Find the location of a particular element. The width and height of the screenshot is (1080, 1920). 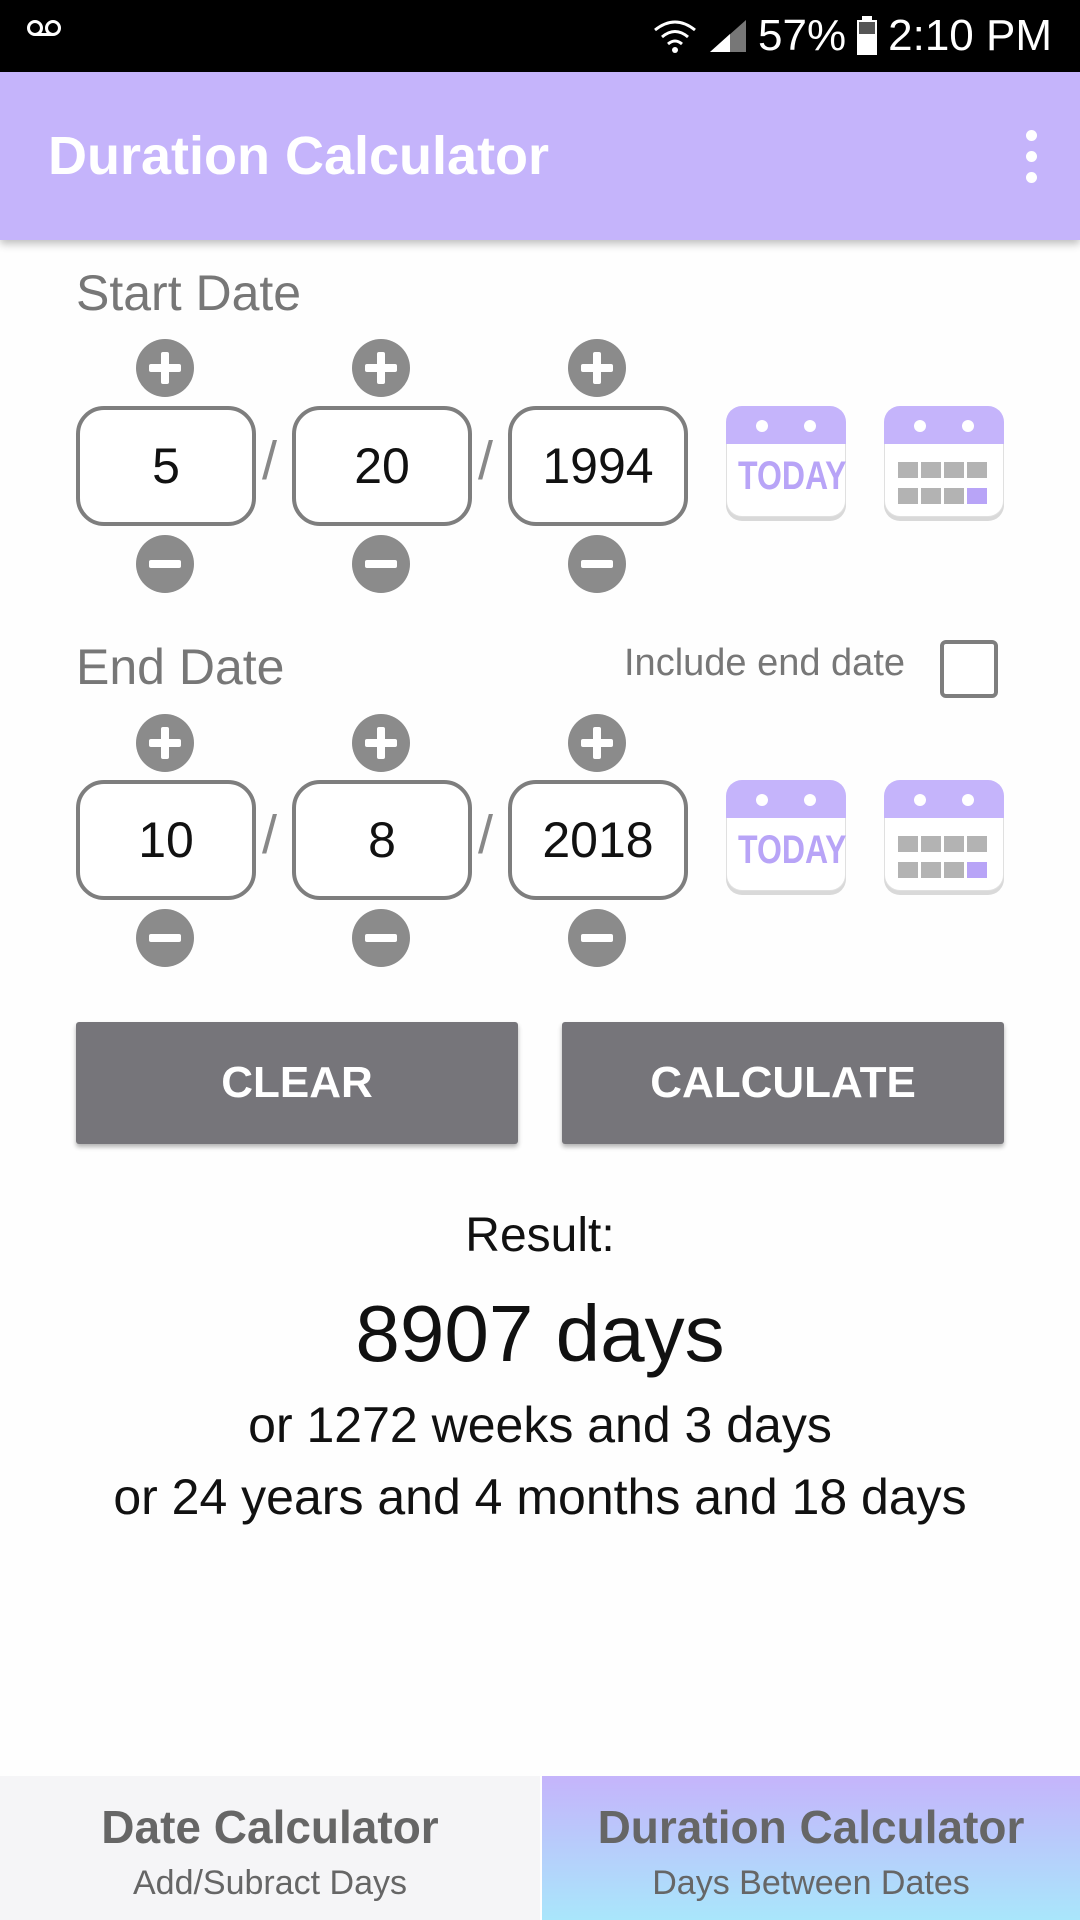

end-today-calendar-icon: TODAY is located at coordinates (786, 840).